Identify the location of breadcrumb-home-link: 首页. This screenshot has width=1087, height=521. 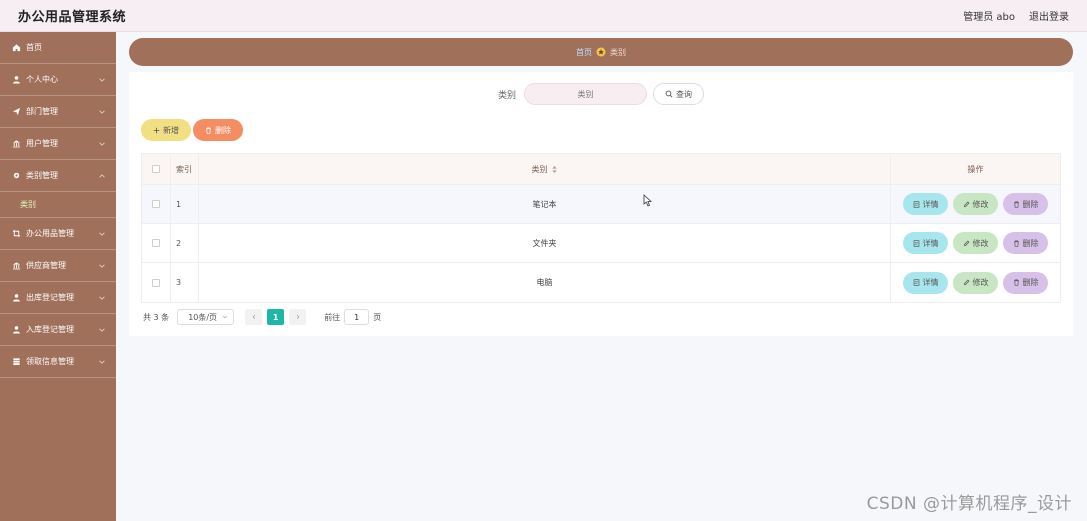
(584, 52).